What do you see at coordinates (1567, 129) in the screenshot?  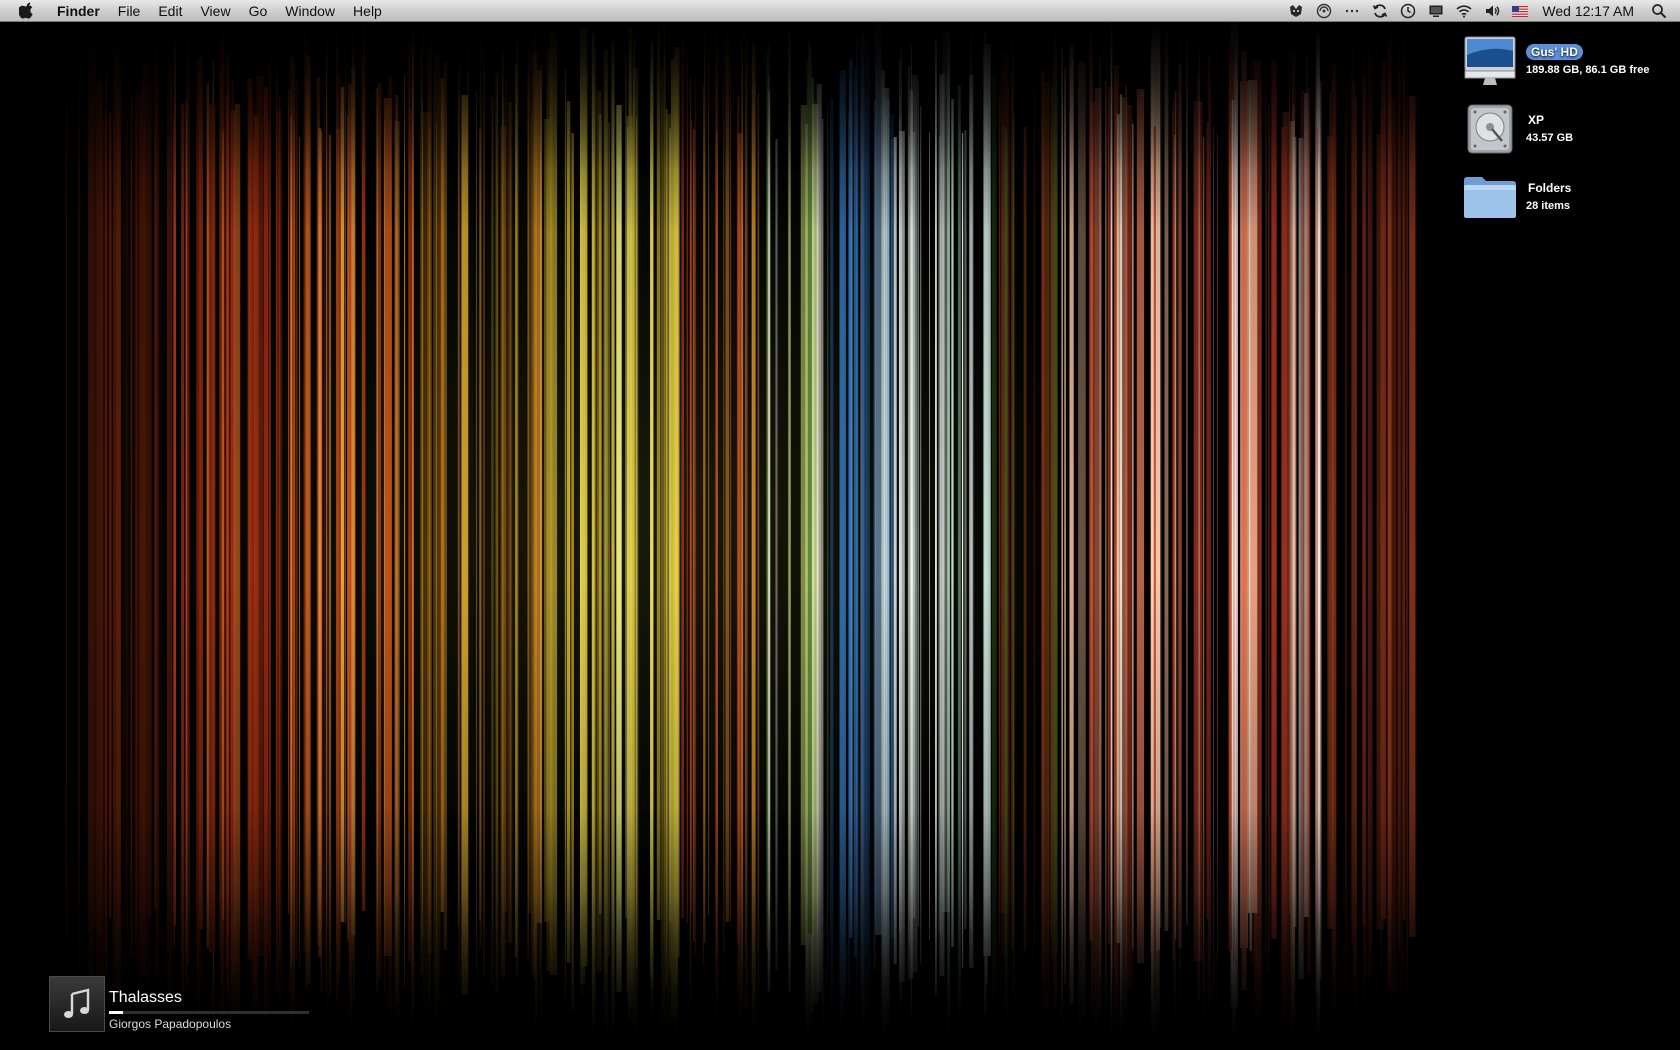 I see `desktop-icon-xp: XP 43.57 GB` at bounding box center [1567, 129].